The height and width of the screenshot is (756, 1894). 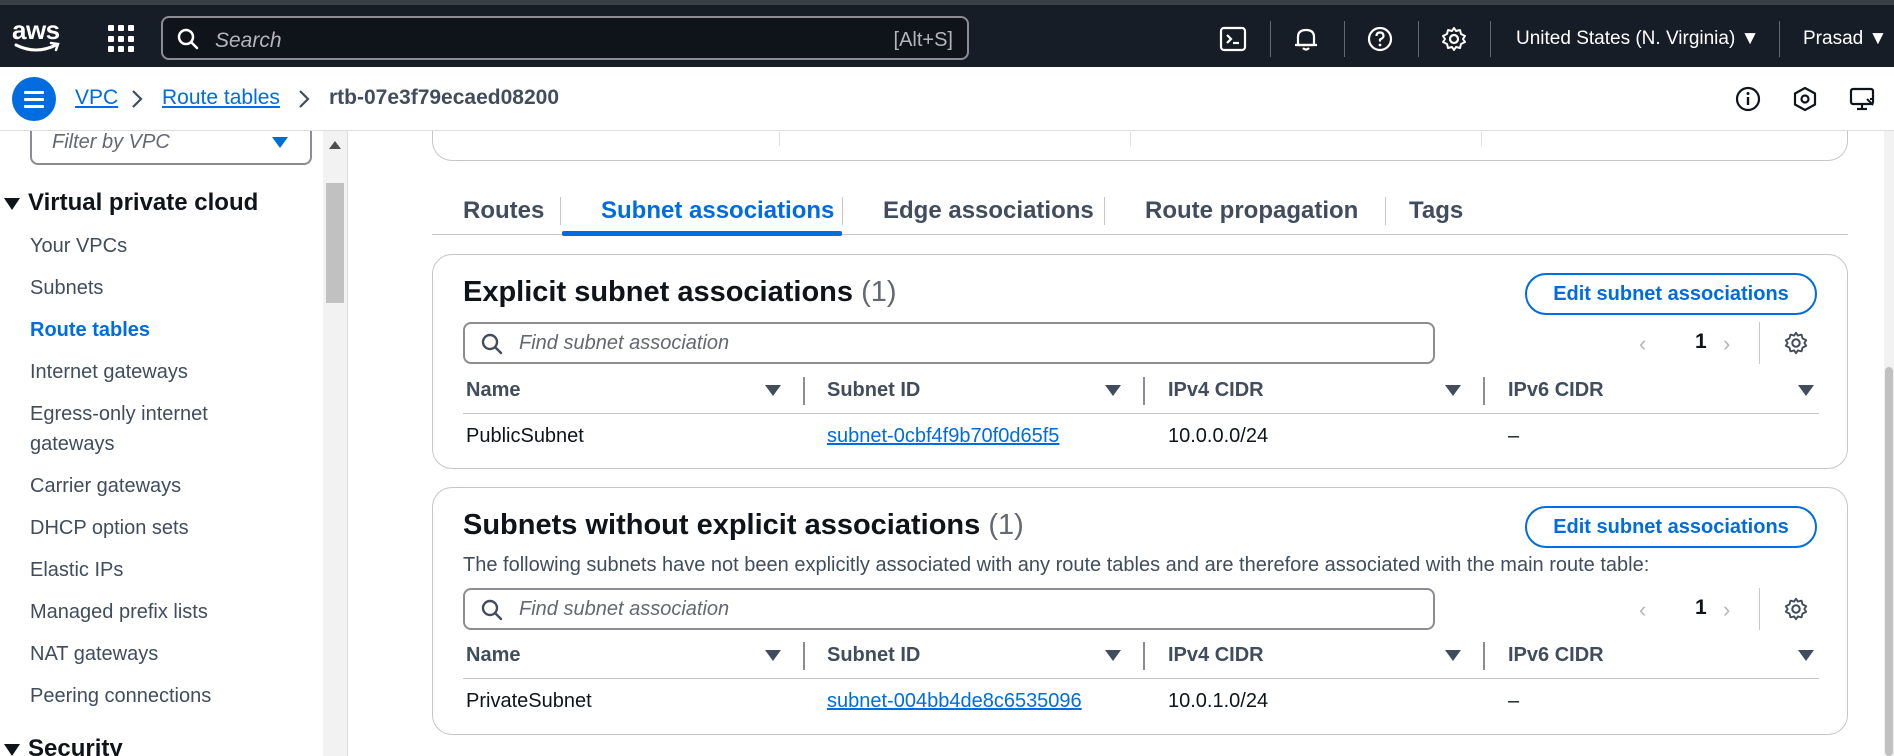 I want to click on tab-route-propagation: Route propagation, so click(x=1251, y=211).